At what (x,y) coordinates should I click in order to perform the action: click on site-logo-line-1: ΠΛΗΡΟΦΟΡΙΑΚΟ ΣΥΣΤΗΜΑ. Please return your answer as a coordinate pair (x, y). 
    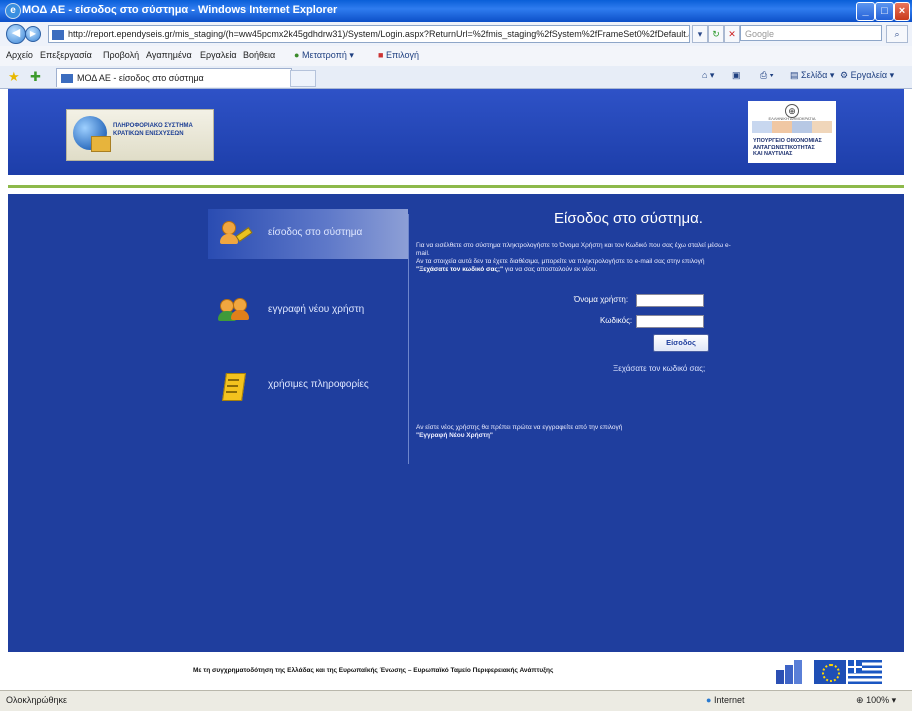
    Looking at the image, I should click on (153, 126).